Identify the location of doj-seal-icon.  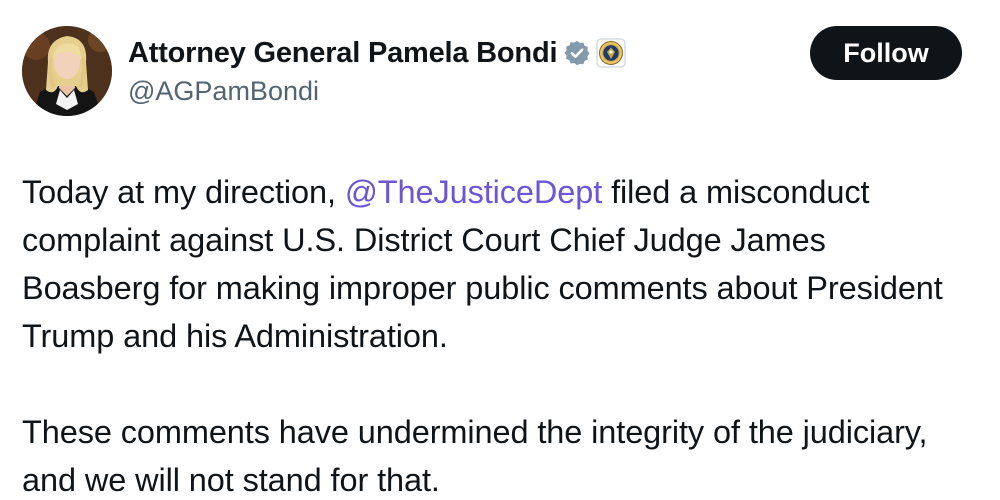
(611, 53).